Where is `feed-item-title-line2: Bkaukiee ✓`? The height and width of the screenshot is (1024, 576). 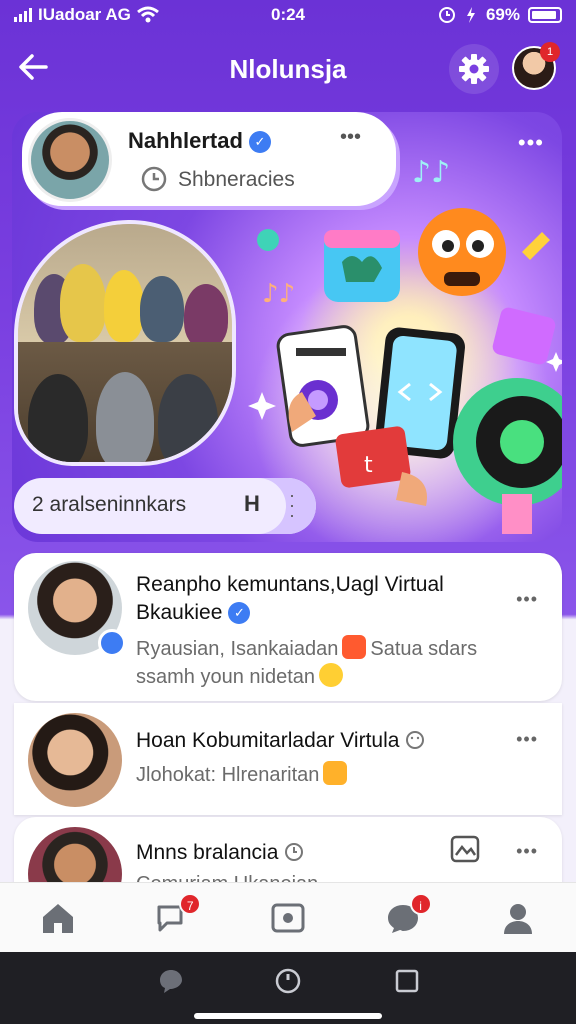 feed-item-title-line2: Bkaukiee ✓ is located at coordinates (193, 613).